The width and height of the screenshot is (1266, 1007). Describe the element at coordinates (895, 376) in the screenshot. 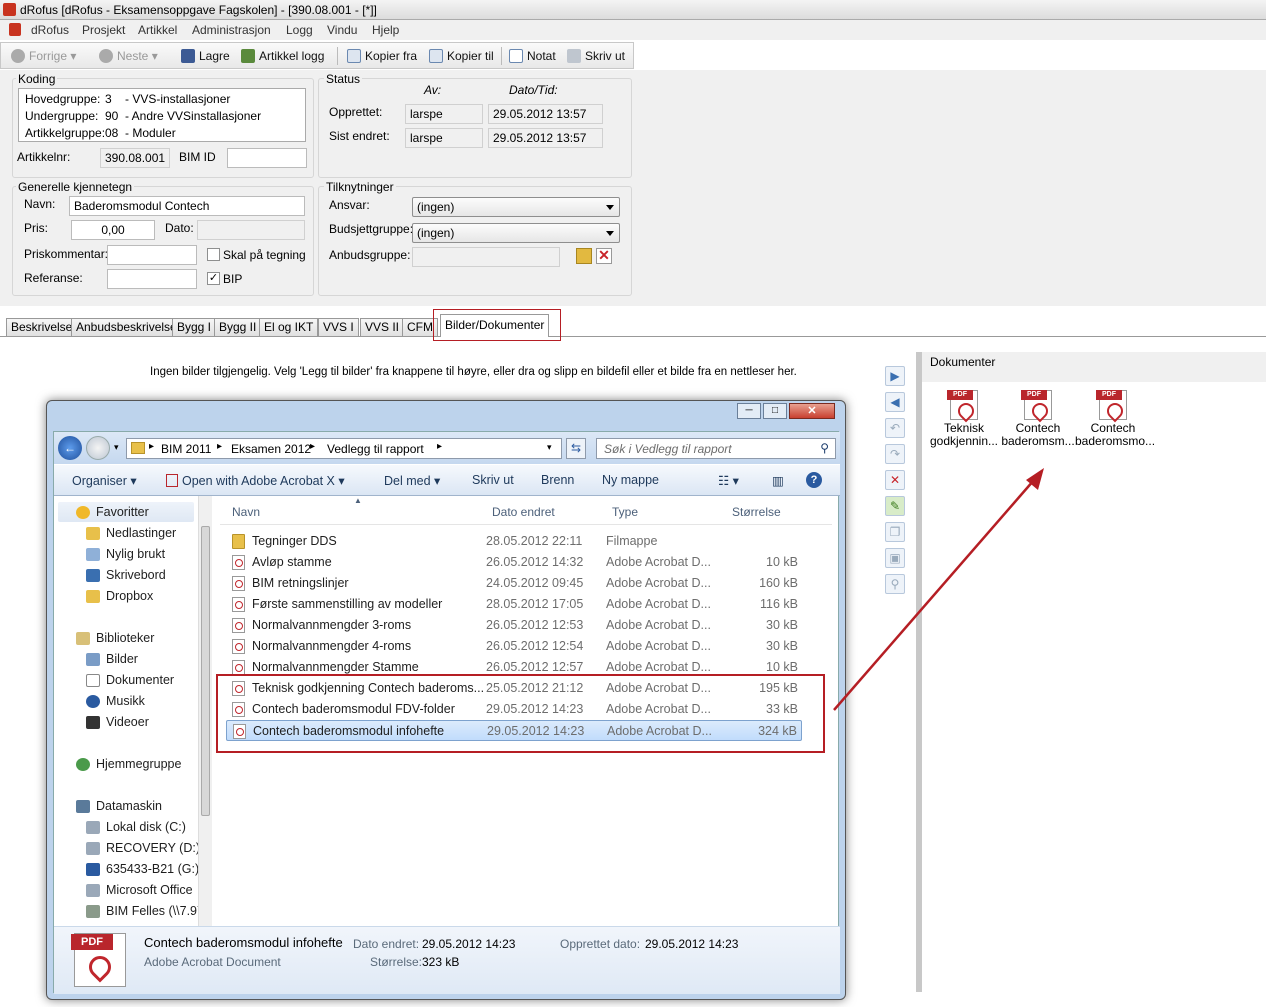

I see `add-image-button: ▶` at that location.